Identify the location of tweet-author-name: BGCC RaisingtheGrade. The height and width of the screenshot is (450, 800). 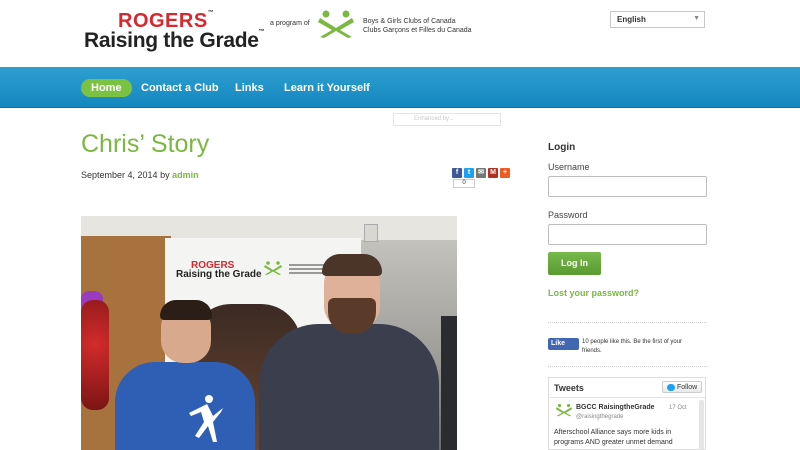
(615, 407).